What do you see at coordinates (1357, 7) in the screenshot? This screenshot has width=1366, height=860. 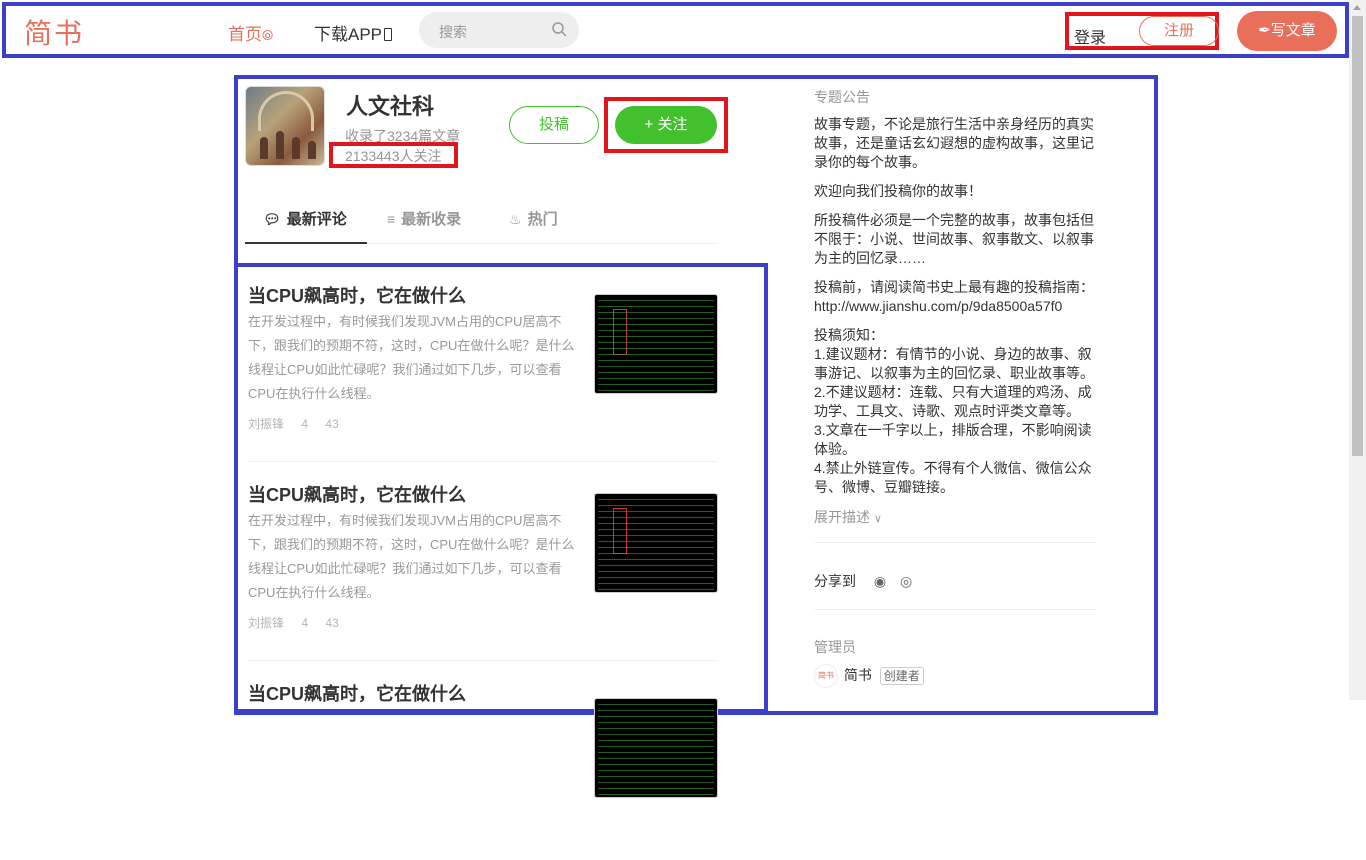 I see `scroll-up-arrow-icon` at bounding box center [1357, 7].